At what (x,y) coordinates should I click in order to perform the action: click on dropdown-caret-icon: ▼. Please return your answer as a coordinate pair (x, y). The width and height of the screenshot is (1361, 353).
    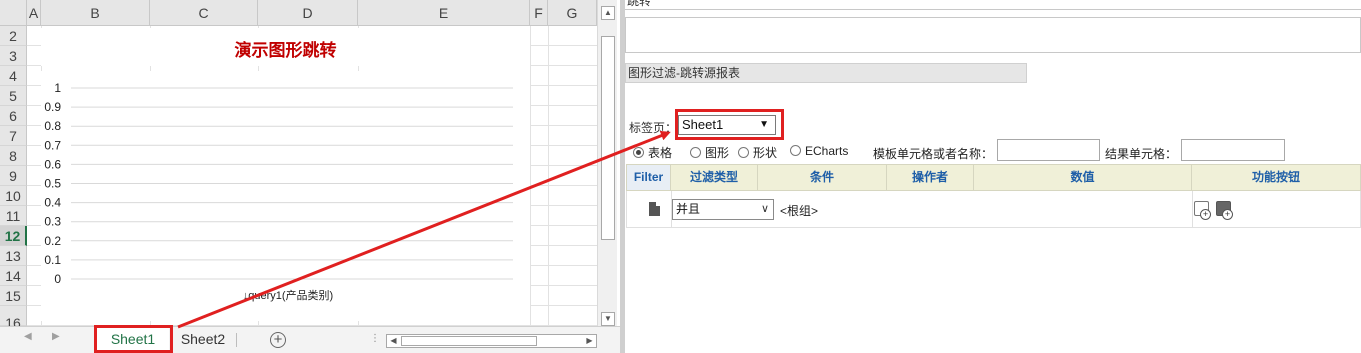
    Looking at the image, I should click on (764, 124).